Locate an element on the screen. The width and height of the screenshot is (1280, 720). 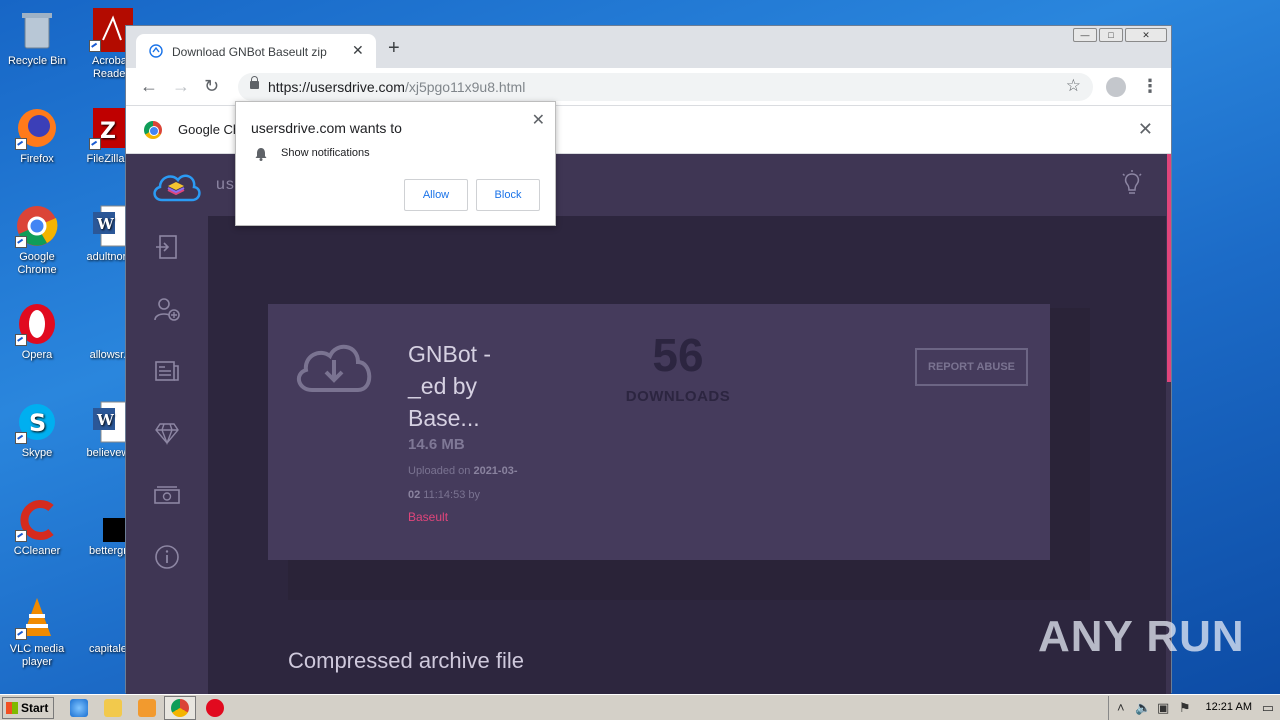
info-icon is located at coordinates (167, 557).